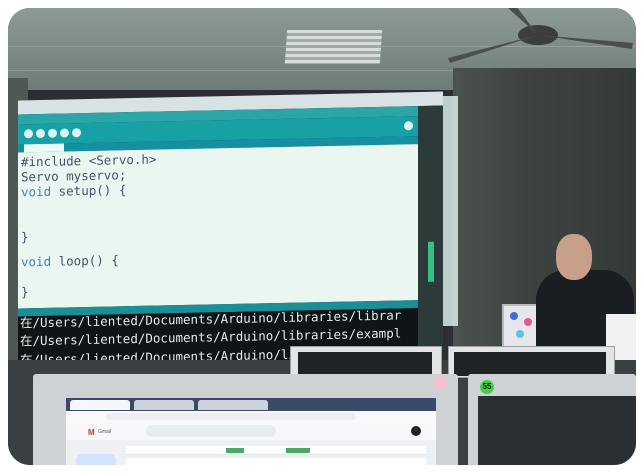 This screenshot has height=473, width=644. What do you see at coordinates (416, 431) in the screenshot?
I see `avatar` at bounding box center [416, 431].